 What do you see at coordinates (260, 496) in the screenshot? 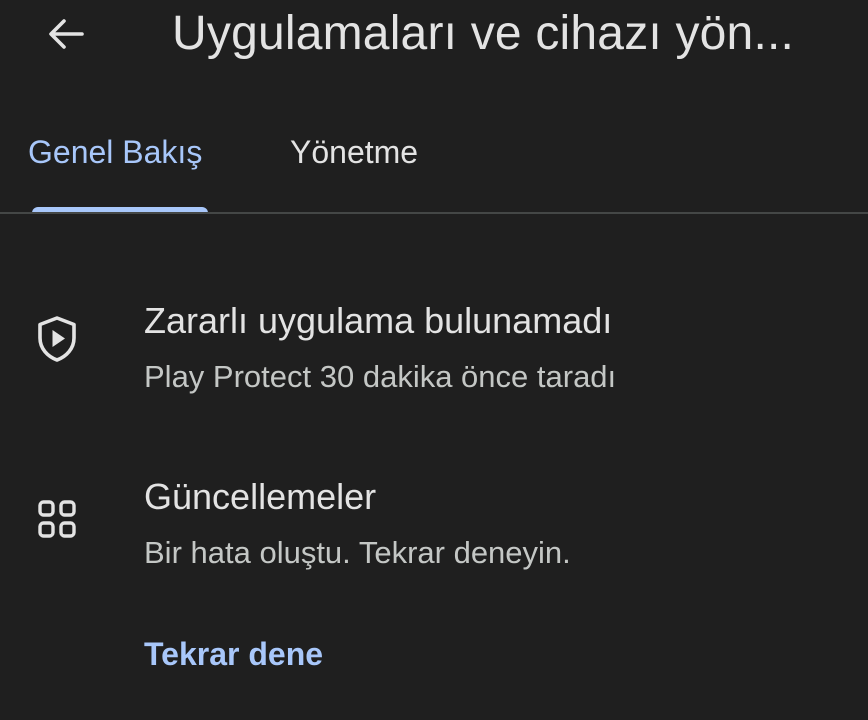
I see `updates-title: Güncellemeler` at bounding box center [260, 496].